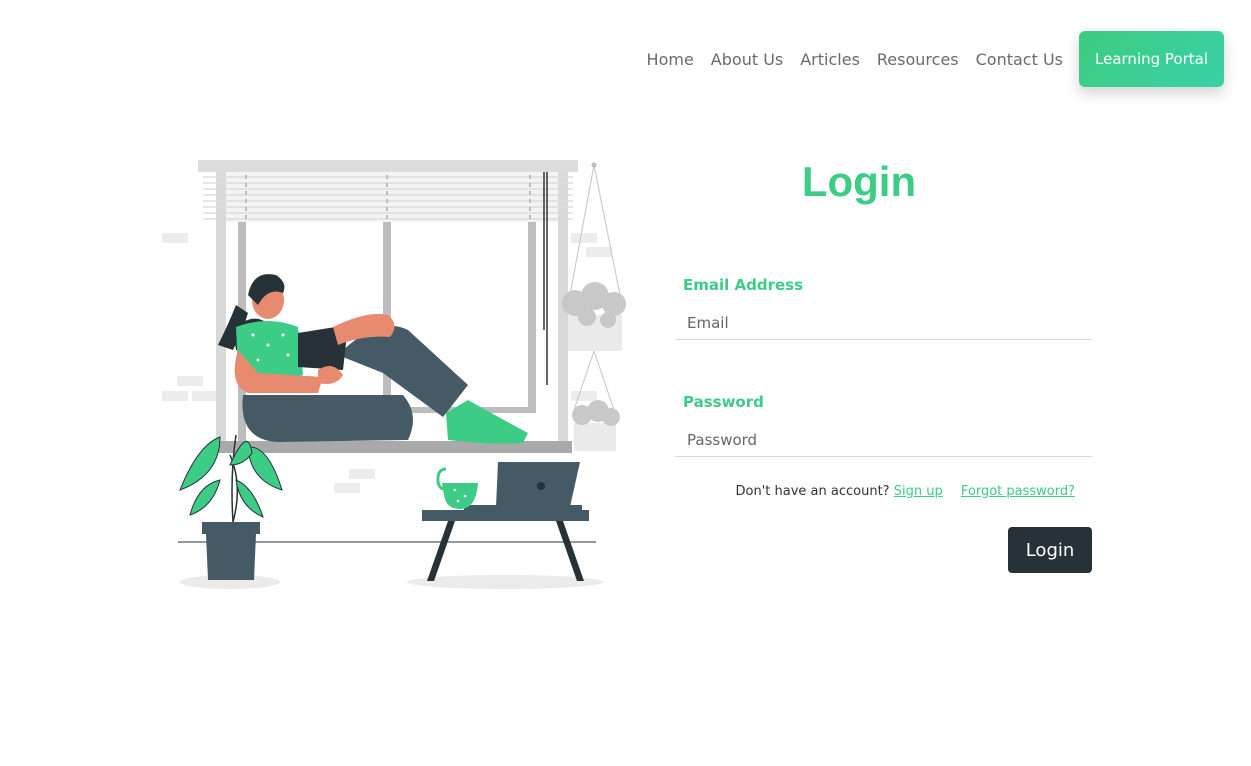 The image size is (1251, 766). I want to click on login-title: Login, so click(859, 181).